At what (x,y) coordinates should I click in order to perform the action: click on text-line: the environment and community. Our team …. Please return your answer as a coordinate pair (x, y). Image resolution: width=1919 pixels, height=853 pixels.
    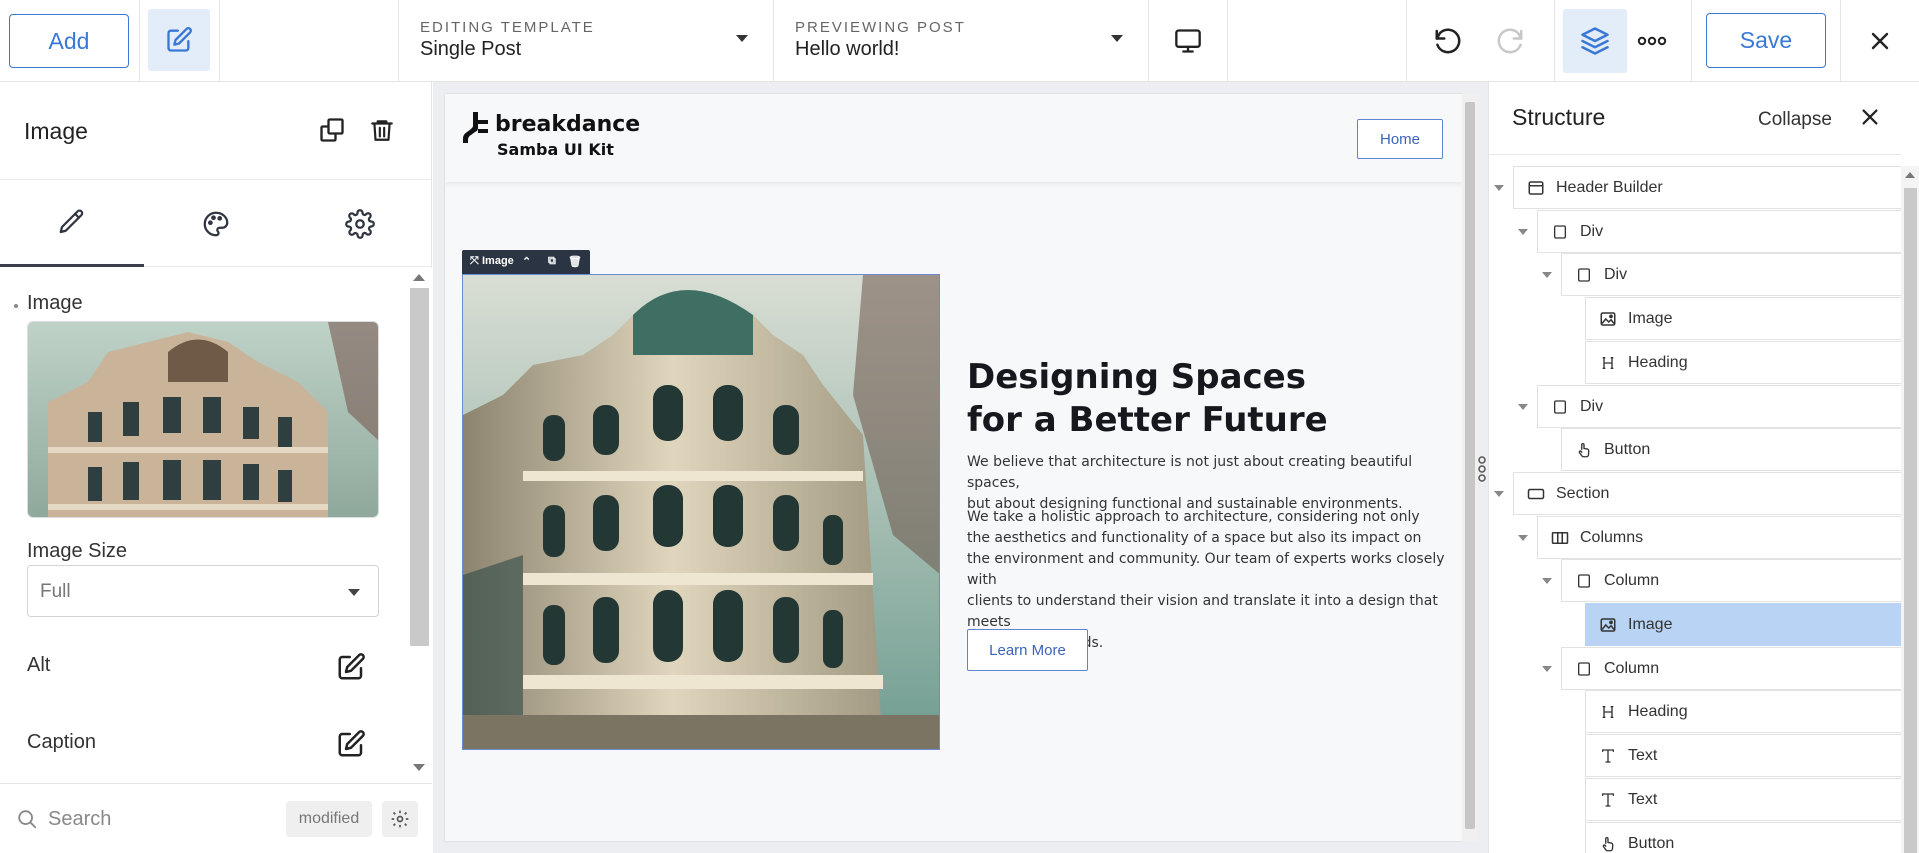
    Looking at the image, I should click on (1206, 569).